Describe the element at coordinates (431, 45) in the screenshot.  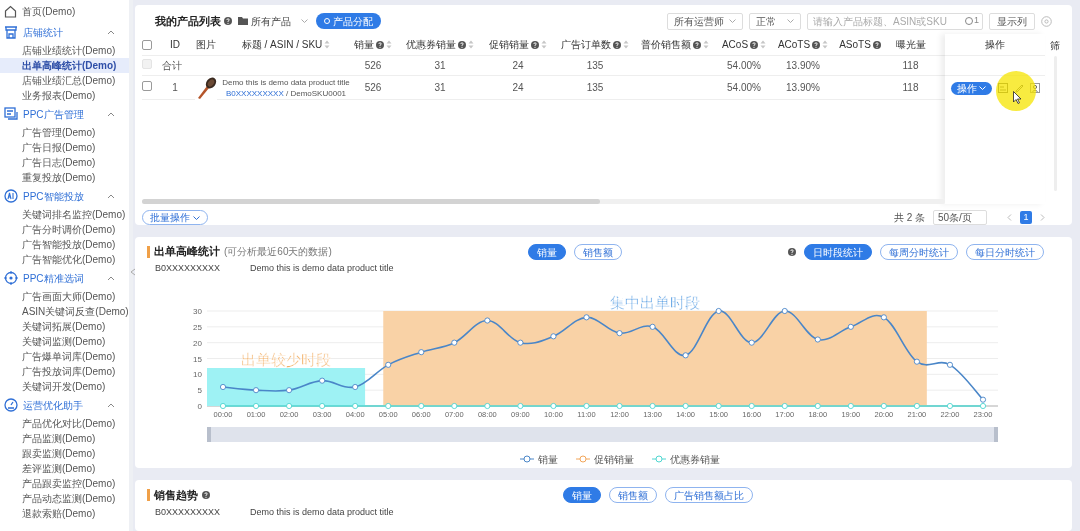
I see `column-header: 优惠券销量` at that location.